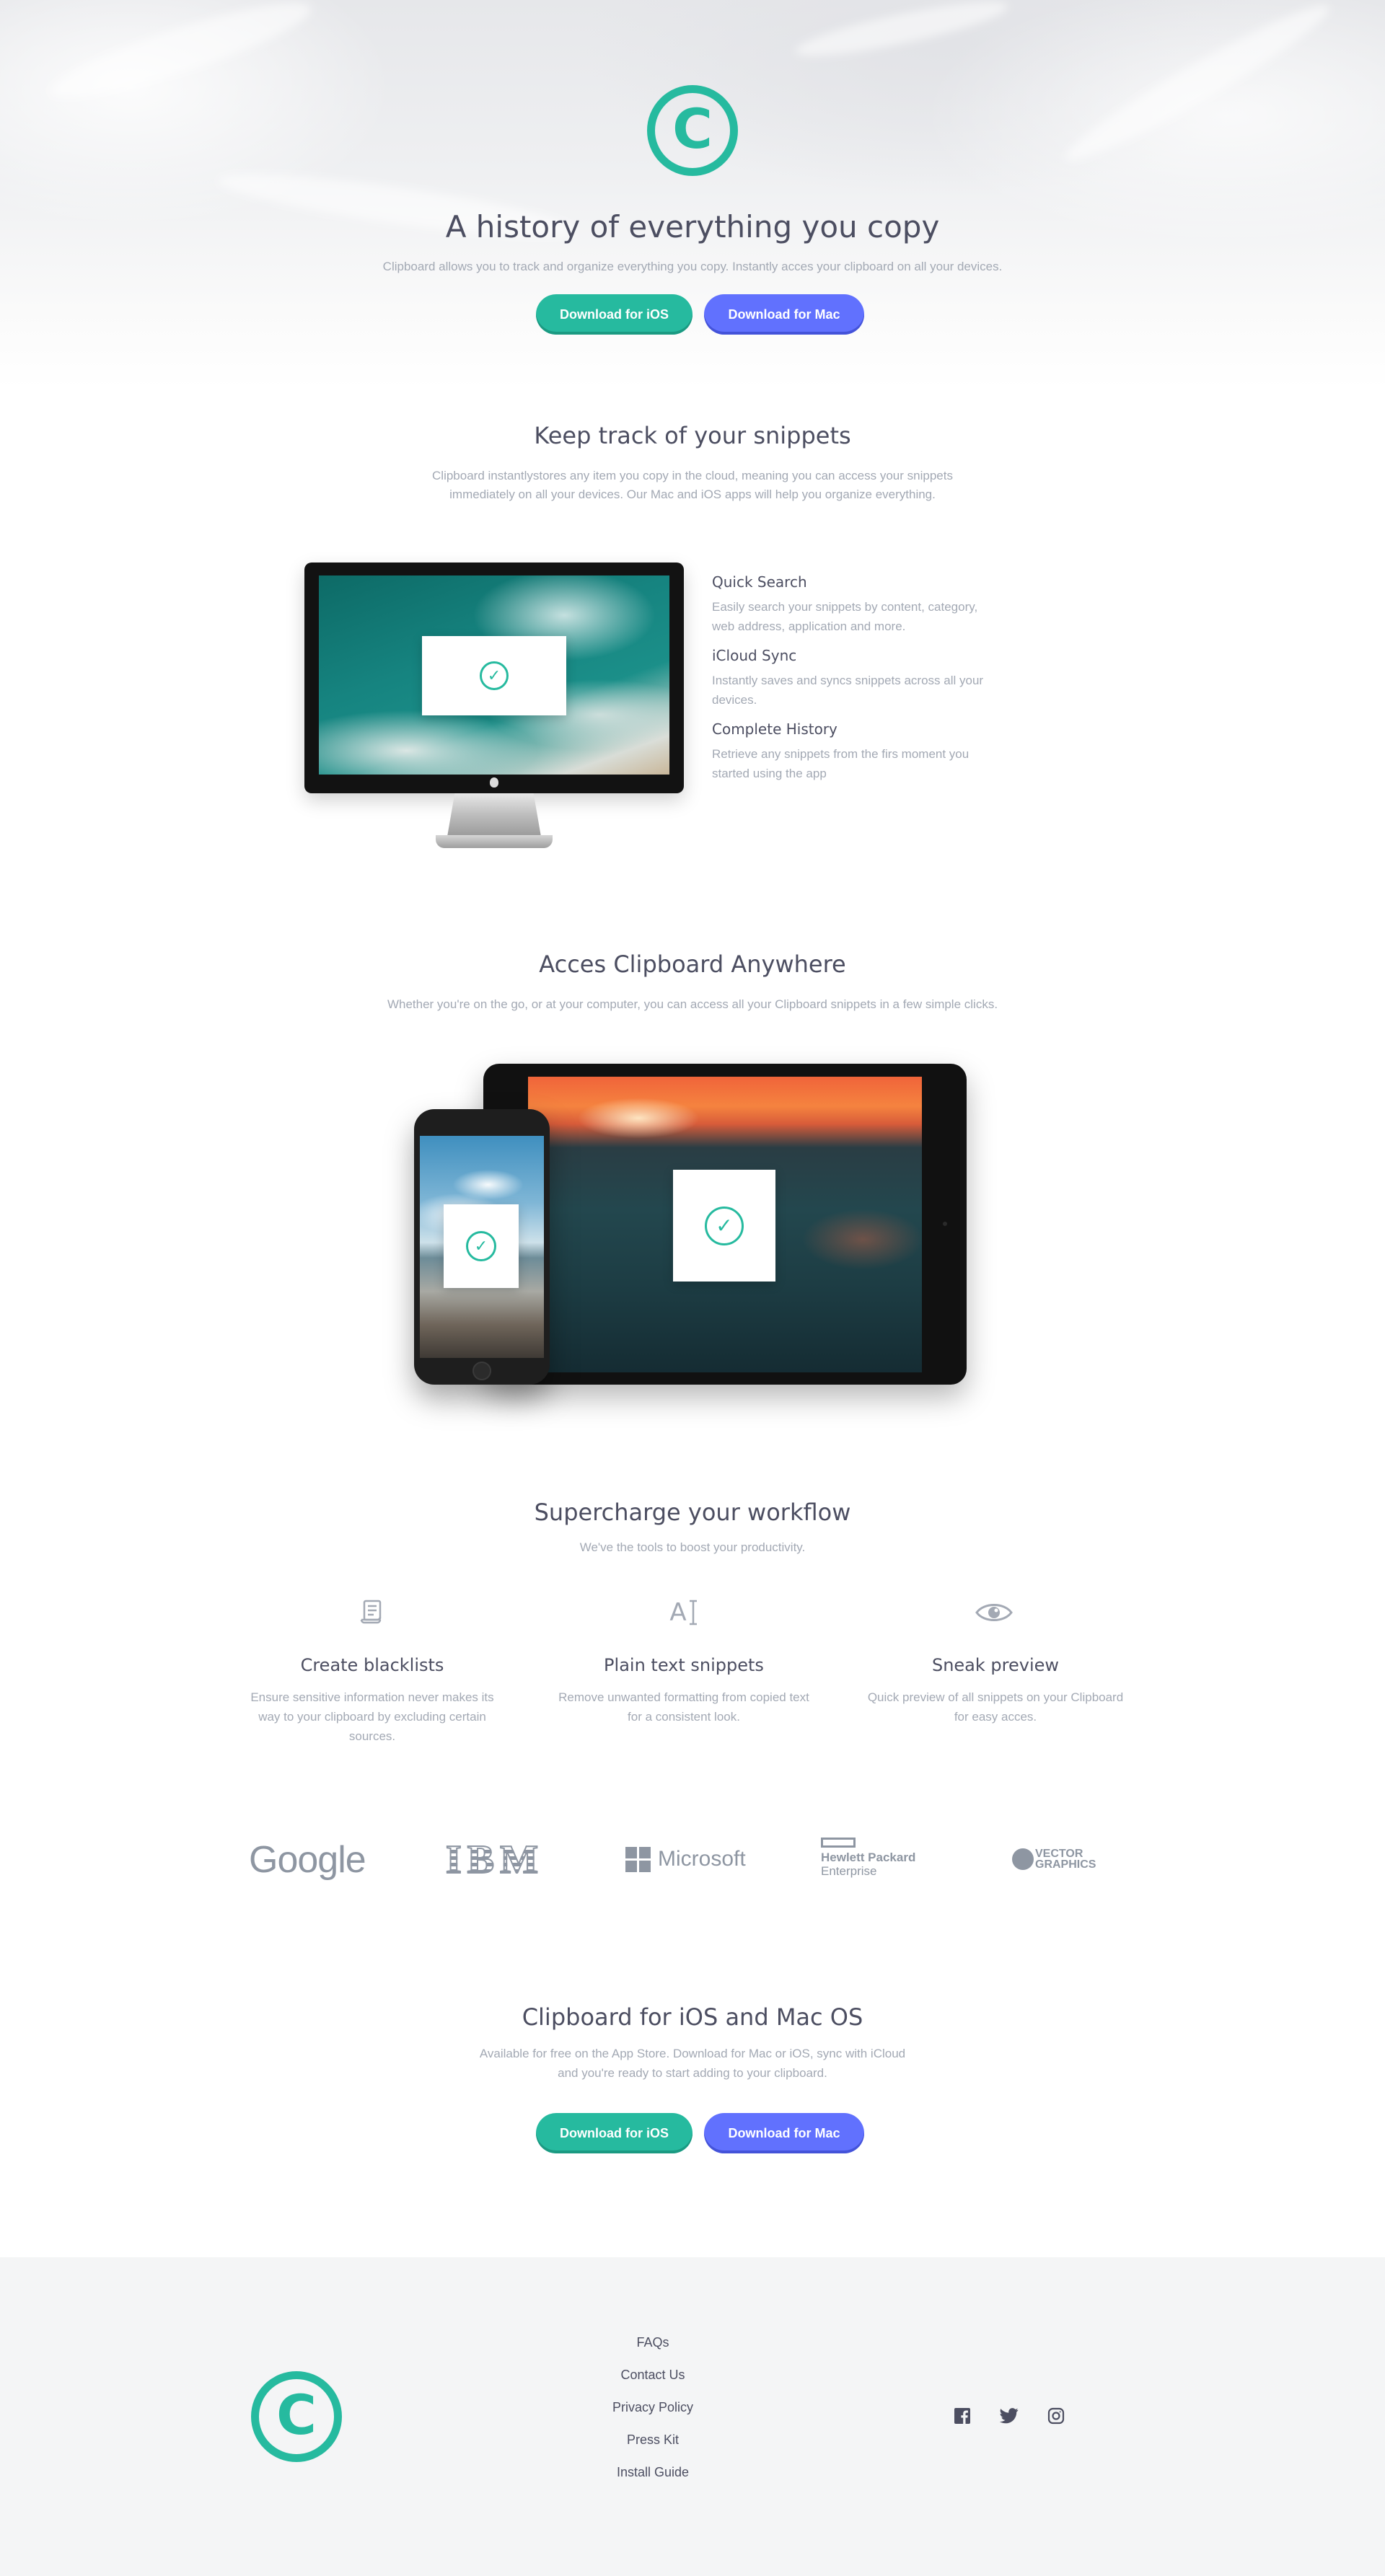 This screenshot has width=1385, height=2576. What do you see at coordinates (838, 1843) in the screenshot?
I see `hp-logo-rectangle` at bounding box center [838, 1843].